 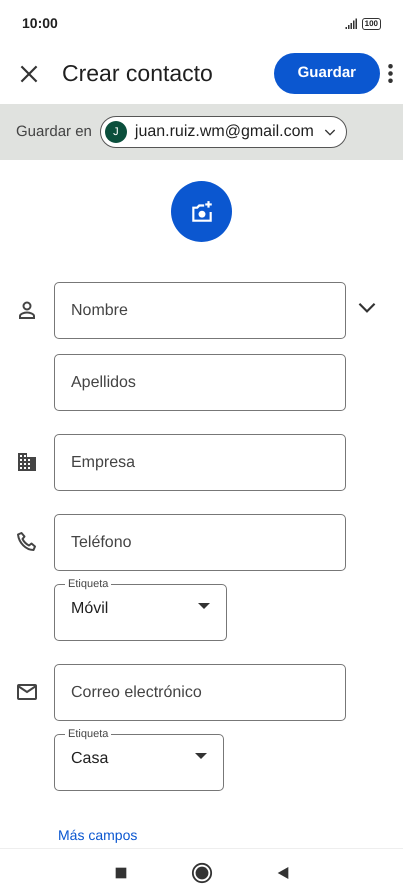 What do you see at coordinates (351, 24) in the screenshot?
I see `signal-icon` at bounding box center [351, 24].